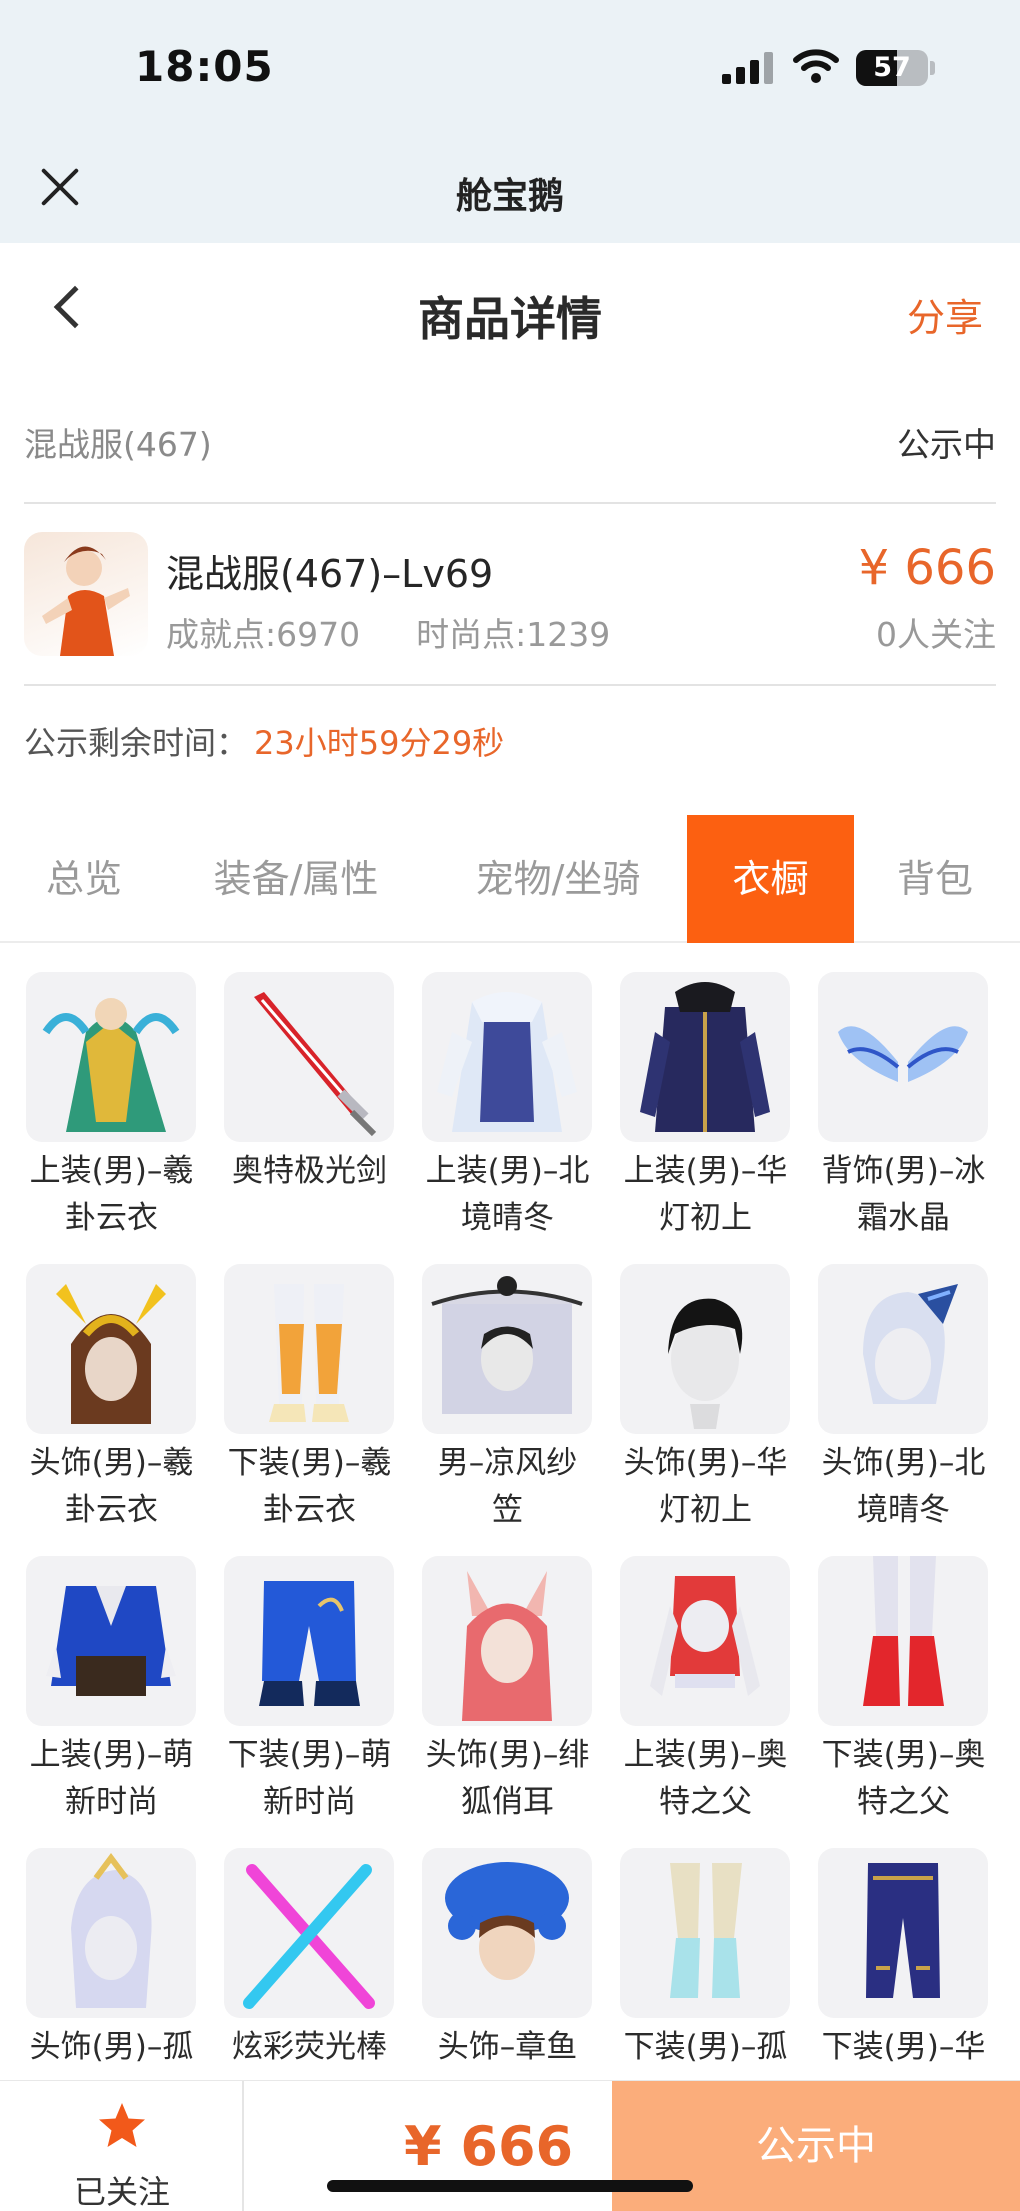  I want to click on item-name-line2: 灯初上, so click(705, 1218).